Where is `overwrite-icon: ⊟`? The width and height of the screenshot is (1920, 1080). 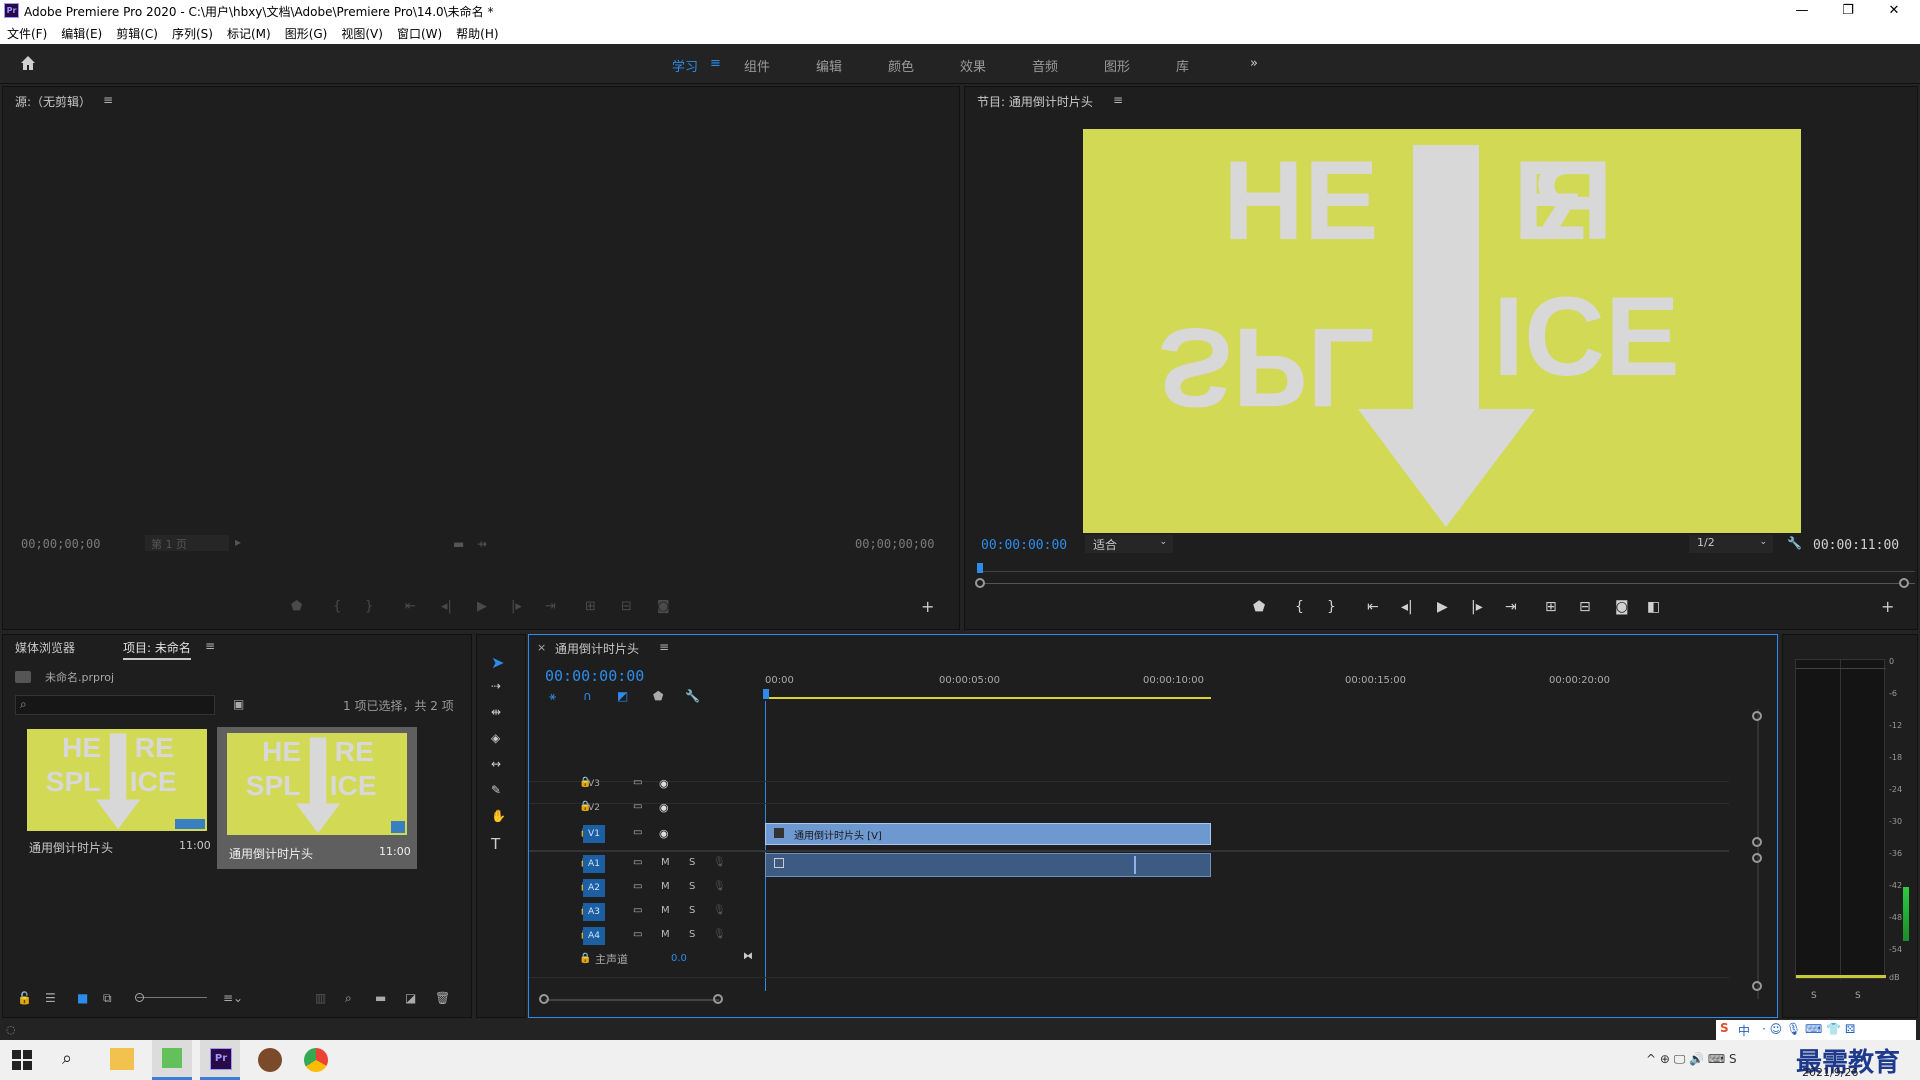 overwrite-icon: ⊟ is located at coordinates (626, 606).